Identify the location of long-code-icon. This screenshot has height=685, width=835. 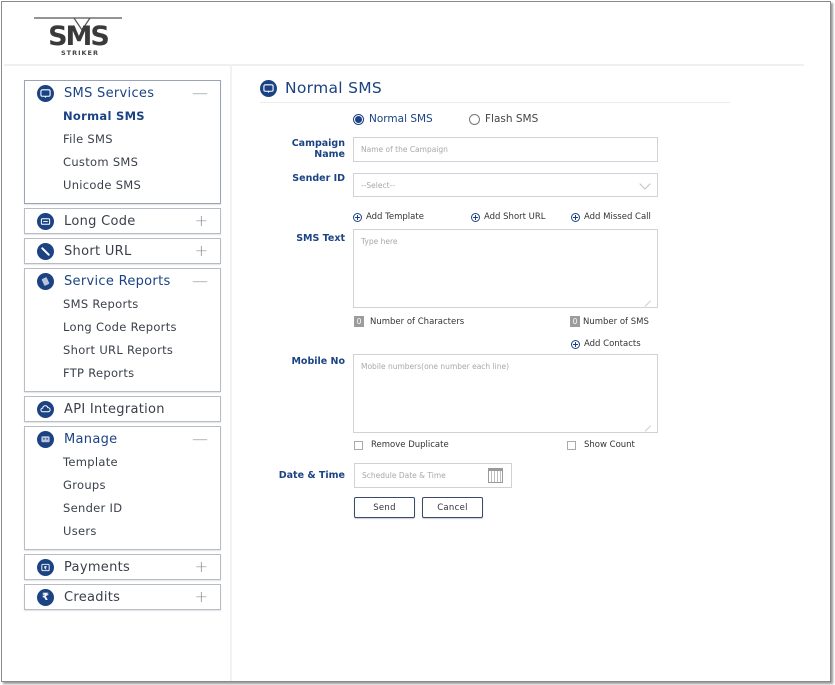
(45, 221).